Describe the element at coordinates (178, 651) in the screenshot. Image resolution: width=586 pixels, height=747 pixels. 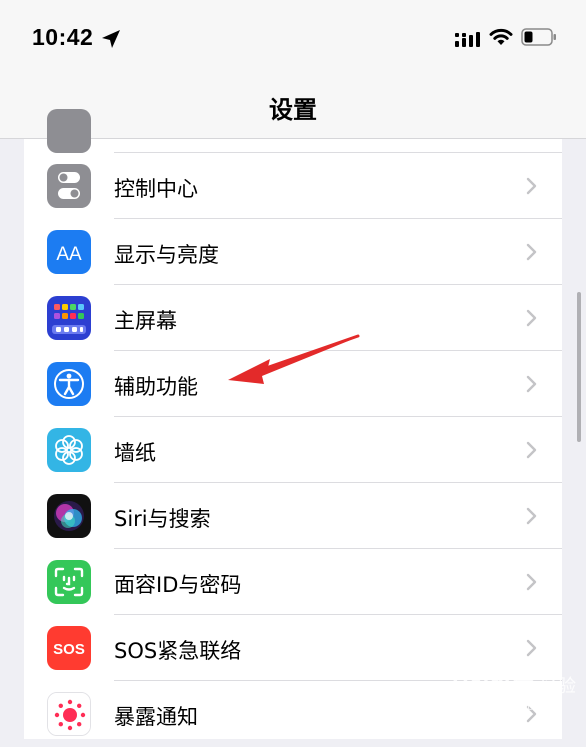
I see `settings-row-label: SOS紧急联络` at that location.